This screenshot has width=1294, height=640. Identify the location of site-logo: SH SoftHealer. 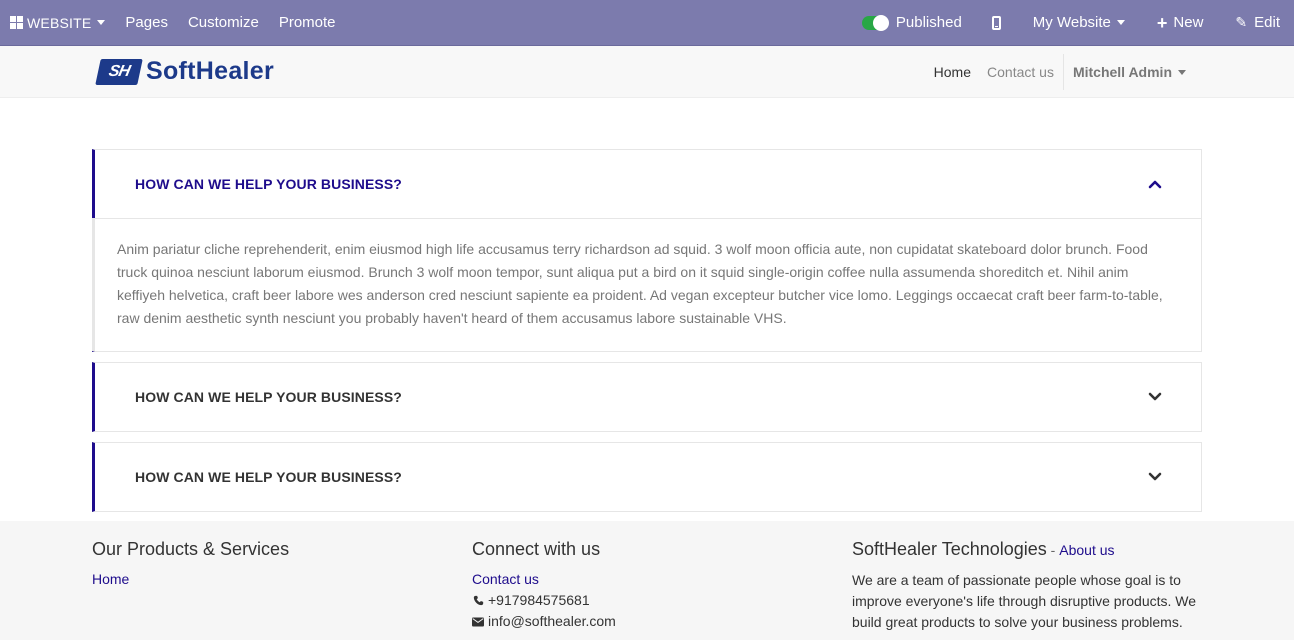
(185, 71).